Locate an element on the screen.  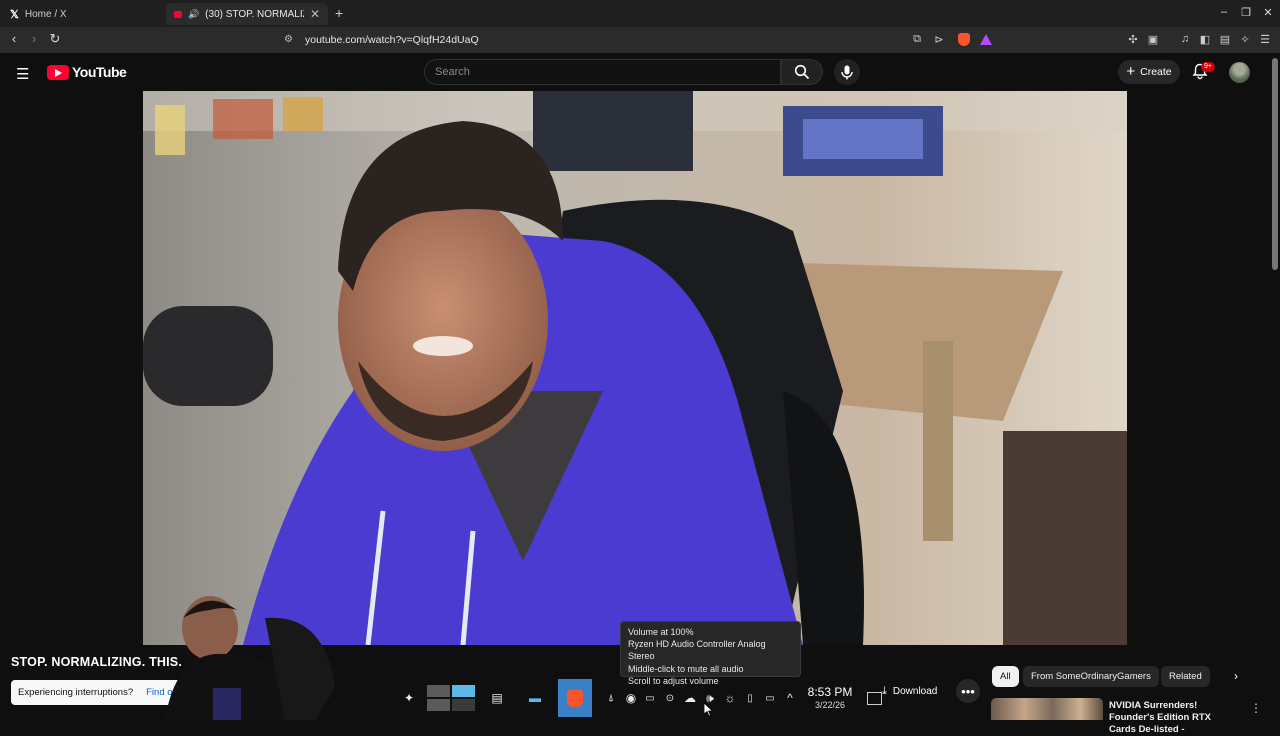
search-icon is located at coordinates (802, 72).